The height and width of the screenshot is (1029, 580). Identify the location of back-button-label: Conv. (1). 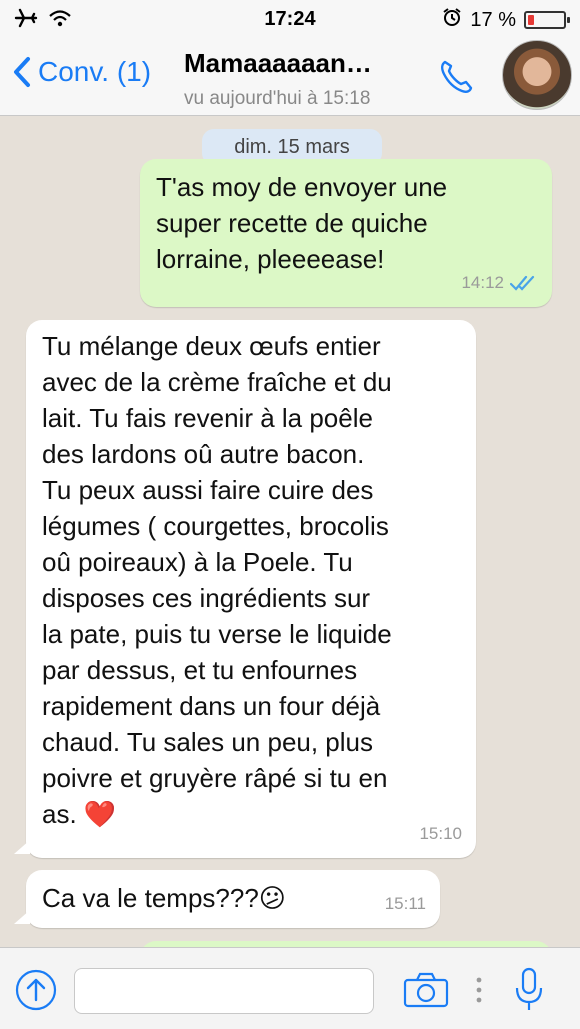
(95, 71).